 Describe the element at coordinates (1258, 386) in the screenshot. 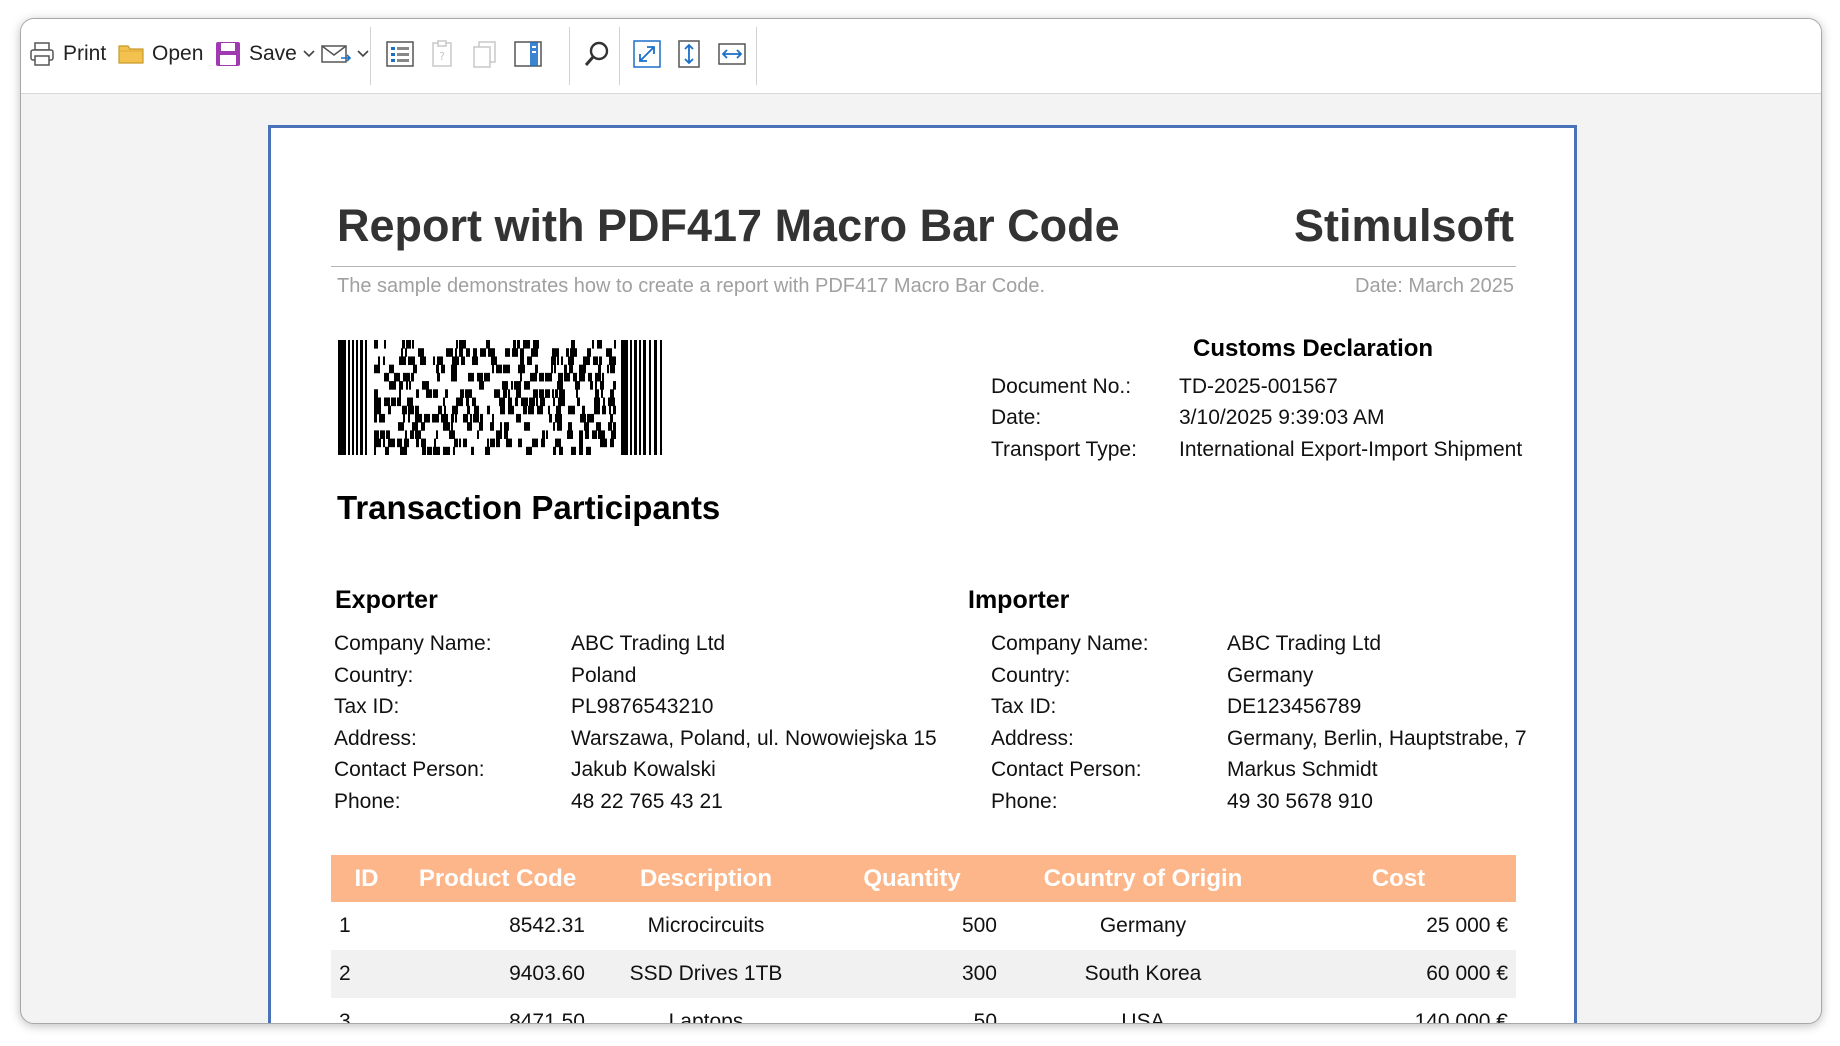

I see `customs-value: TD-2025-001567` at that location.